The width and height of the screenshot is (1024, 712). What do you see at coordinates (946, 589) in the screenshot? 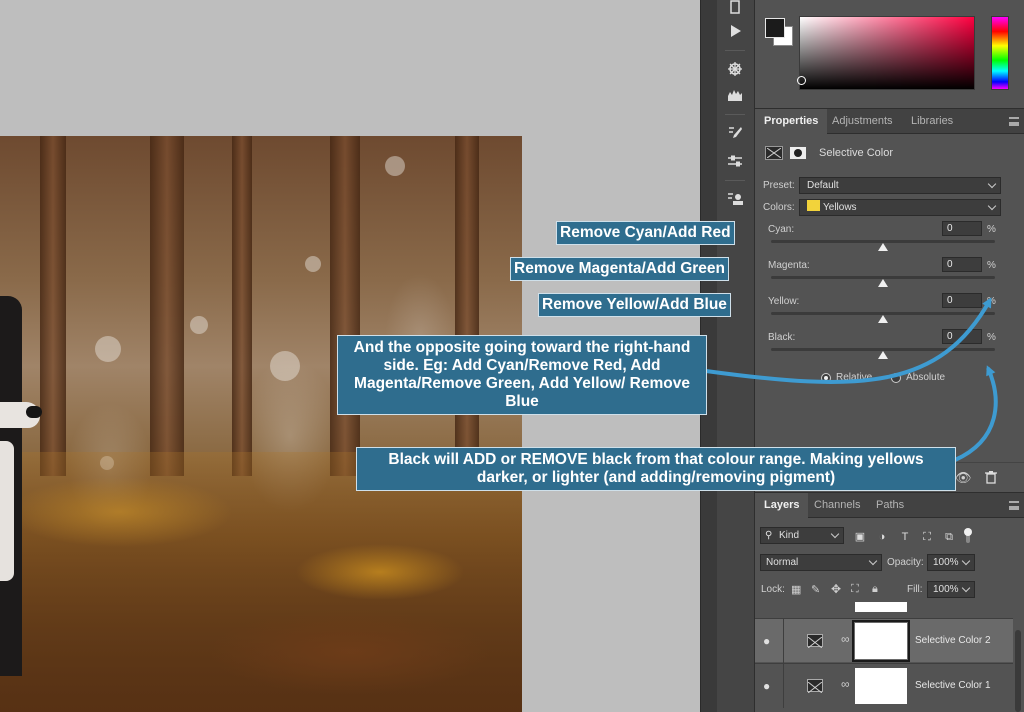
I see `fill-value: 100%` at bounding box center [946, 589].